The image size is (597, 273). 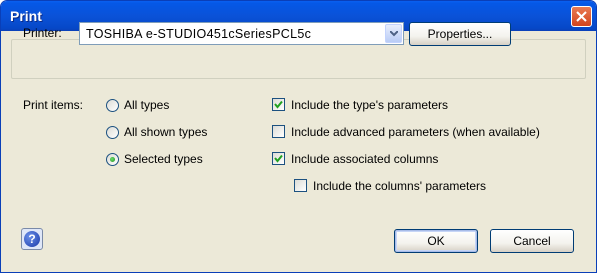 I want to click on printer-select: TOSHIBA e-STUDIO451cSeriesPCL5c, so click(x=241, y=33).